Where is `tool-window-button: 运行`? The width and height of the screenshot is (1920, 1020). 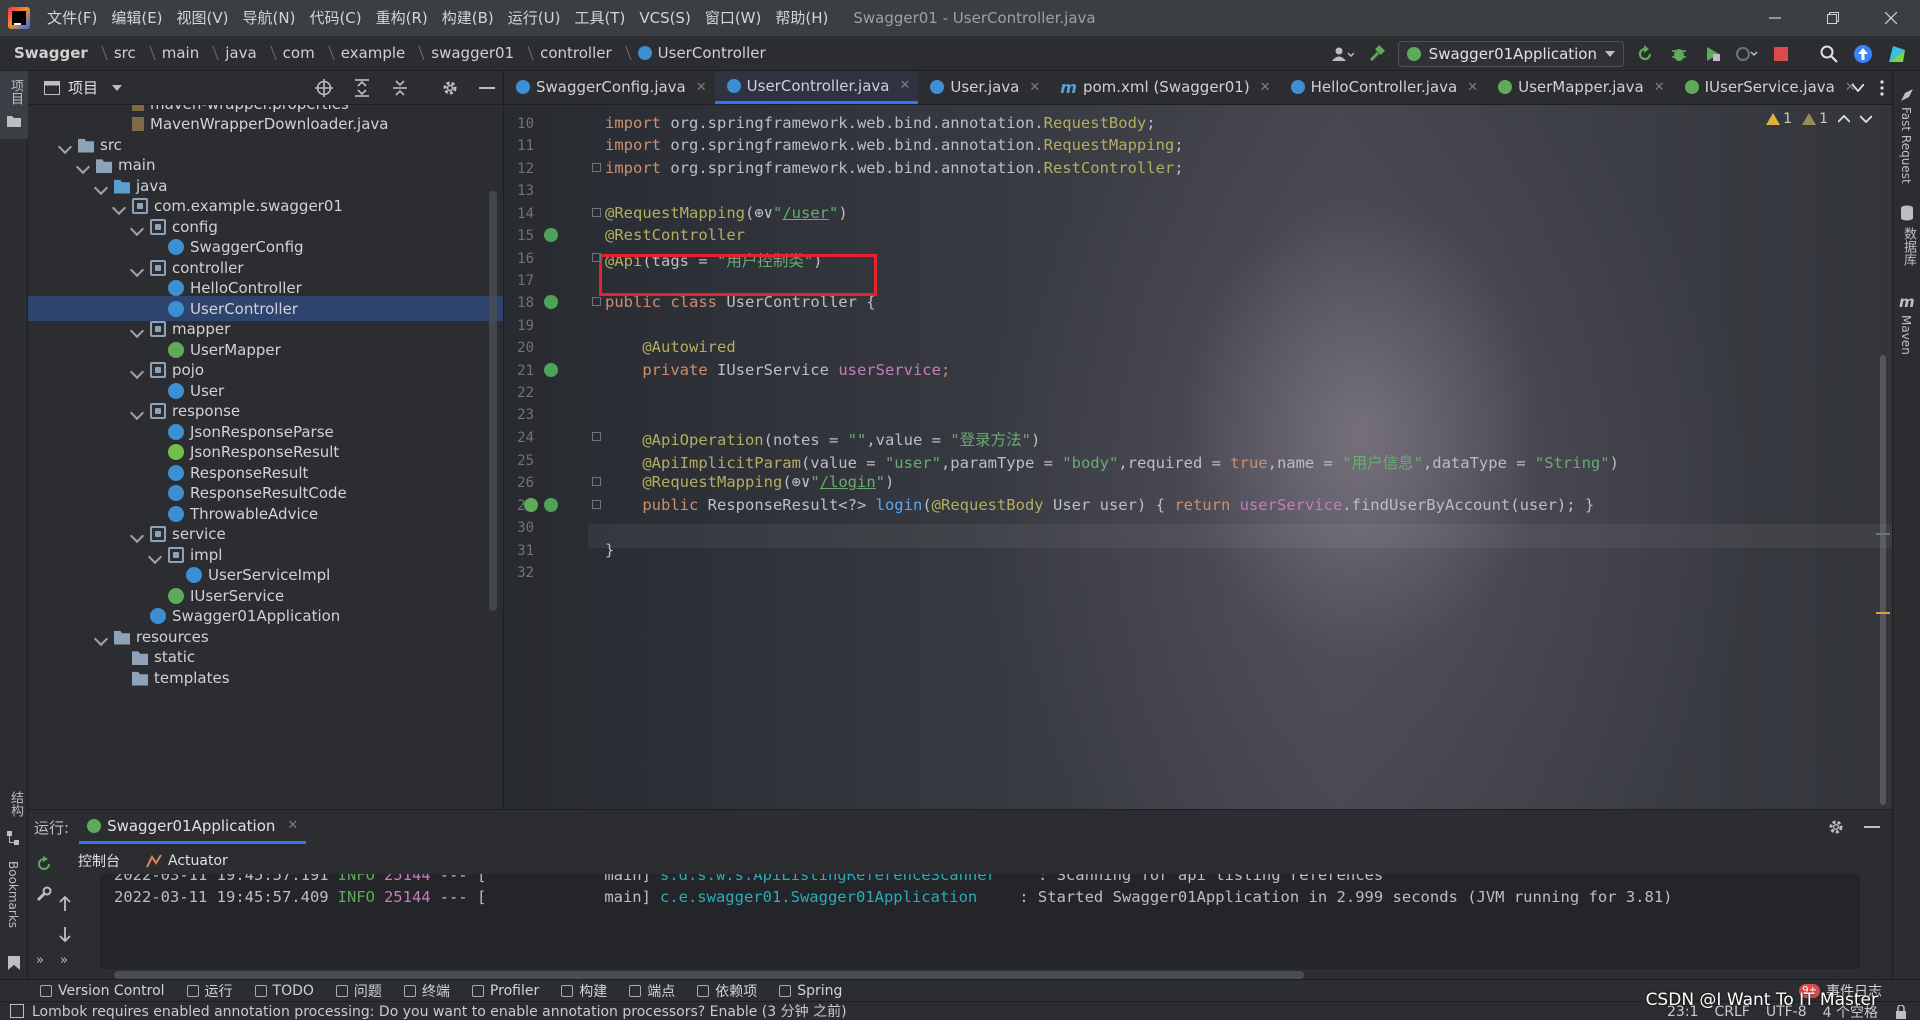 tool-window-button: 运行 is located at coordinates (209, 991).